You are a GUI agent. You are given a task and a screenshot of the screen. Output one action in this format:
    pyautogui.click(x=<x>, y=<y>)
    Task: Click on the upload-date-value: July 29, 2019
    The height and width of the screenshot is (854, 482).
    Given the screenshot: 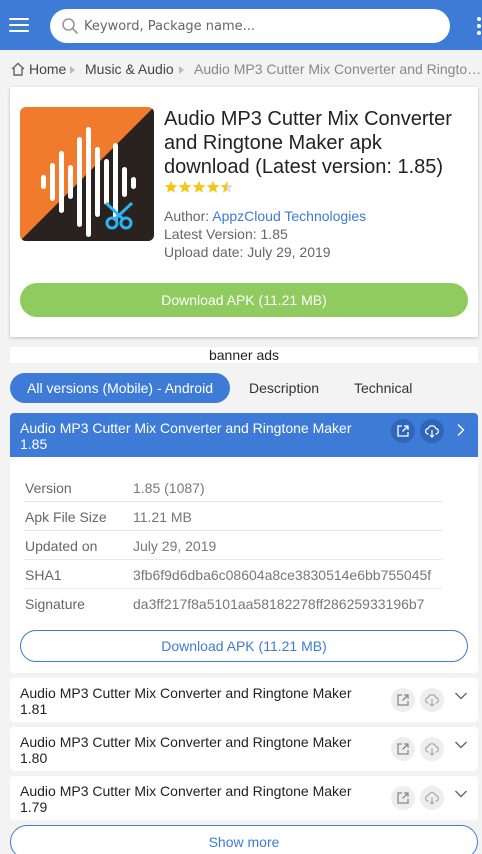 What is the action you would take?
    pyautogui.click(x=289, y=252)
    